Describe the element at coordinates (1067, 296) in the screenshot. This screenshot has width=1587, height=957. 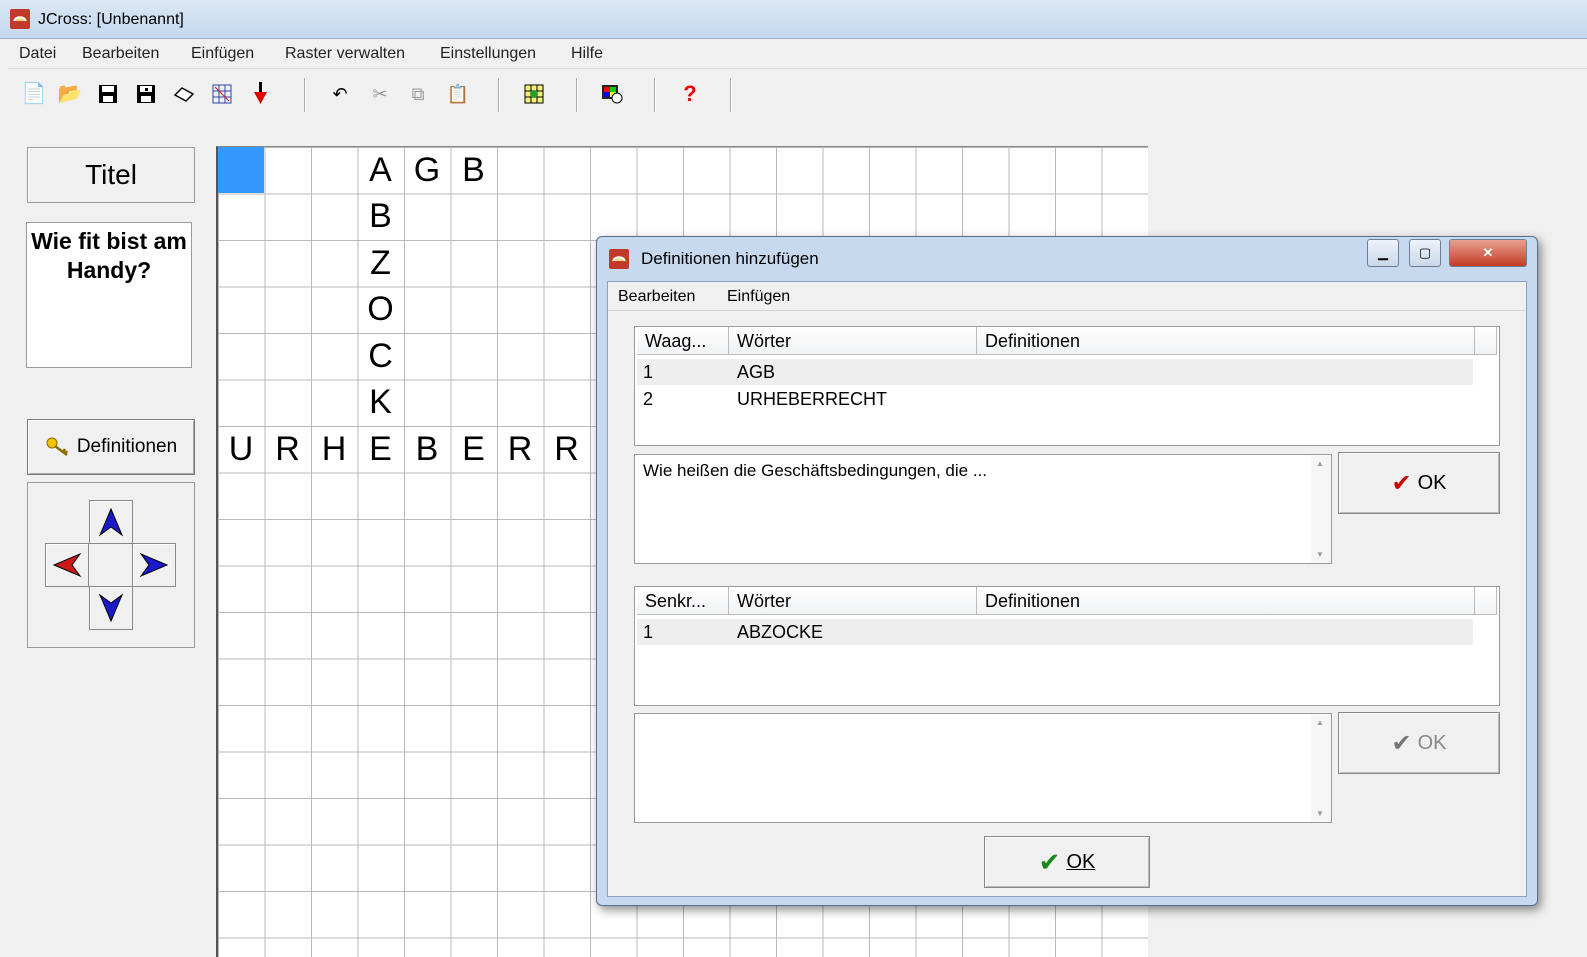
I see `dialog-menu-bar: Bearbeiten Einfügen` at that location.